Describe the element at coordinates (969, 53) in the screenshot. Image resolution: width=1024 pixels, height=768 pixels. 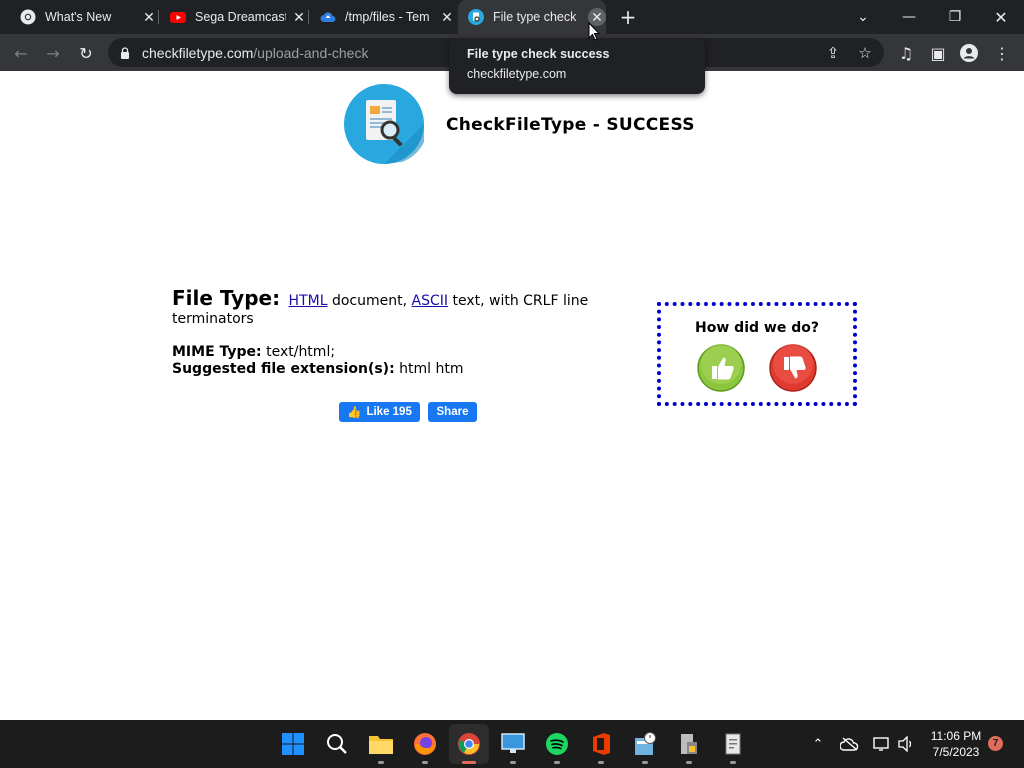
I see `profile-icon` at that location.